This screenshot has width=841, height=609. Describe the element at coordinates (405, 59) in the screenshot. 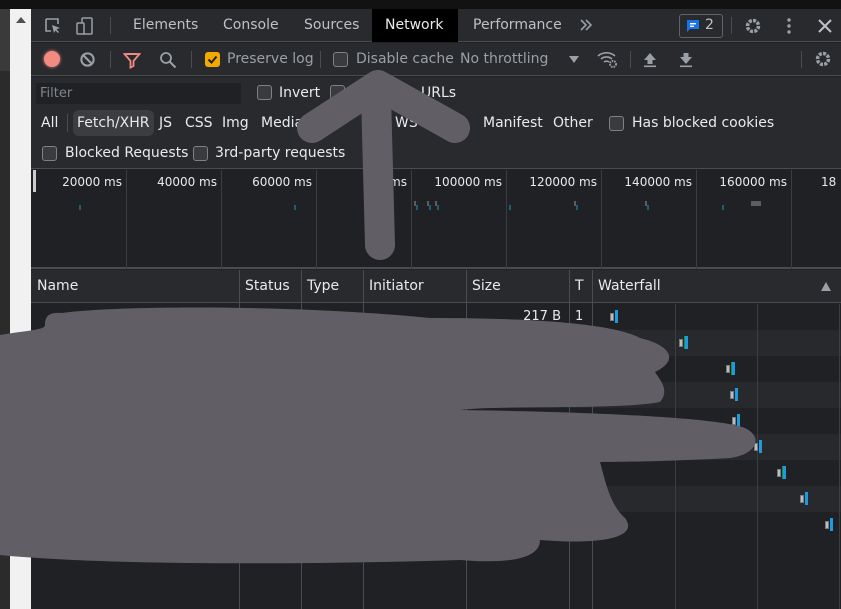

I see `disable-cache-label: Disable cache` at that location.